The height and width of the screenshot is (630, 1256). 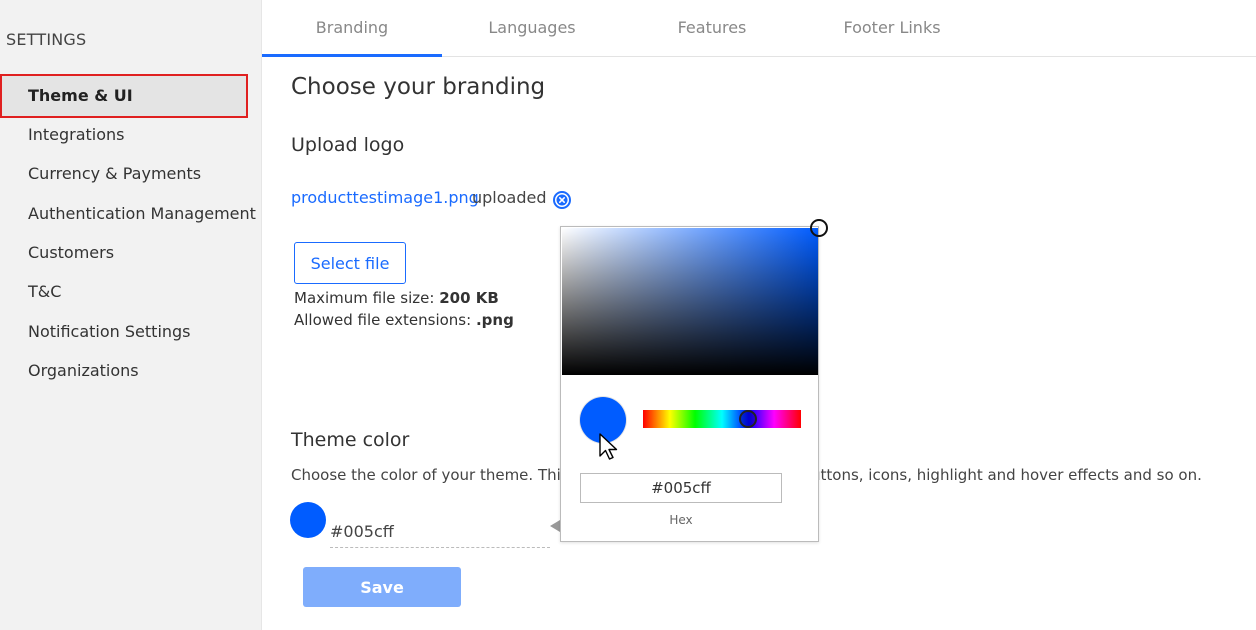 What do you see at coordinates (608, 446) in the screenshot?
I see `mouse-cursor-icon` at bounding box center [608, 446].